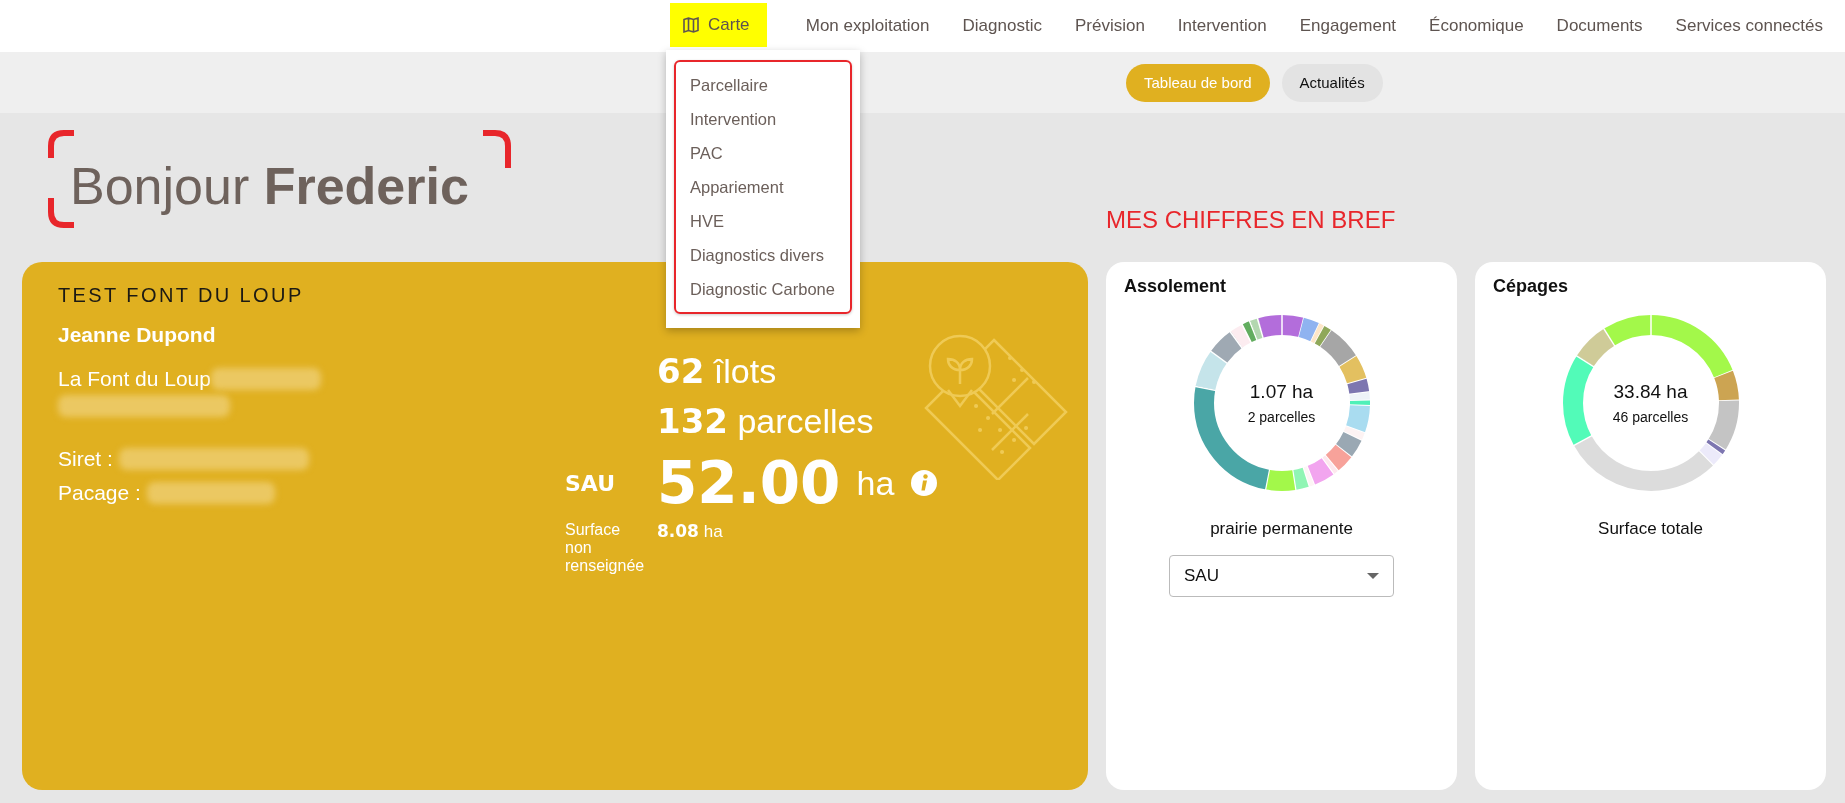 This screenshot has width=1845, height=803. What do you see at coordinates (1749, 26) in the screenshot?
I see `nav-item: Services connectés` at bounding box center [1749, 26].